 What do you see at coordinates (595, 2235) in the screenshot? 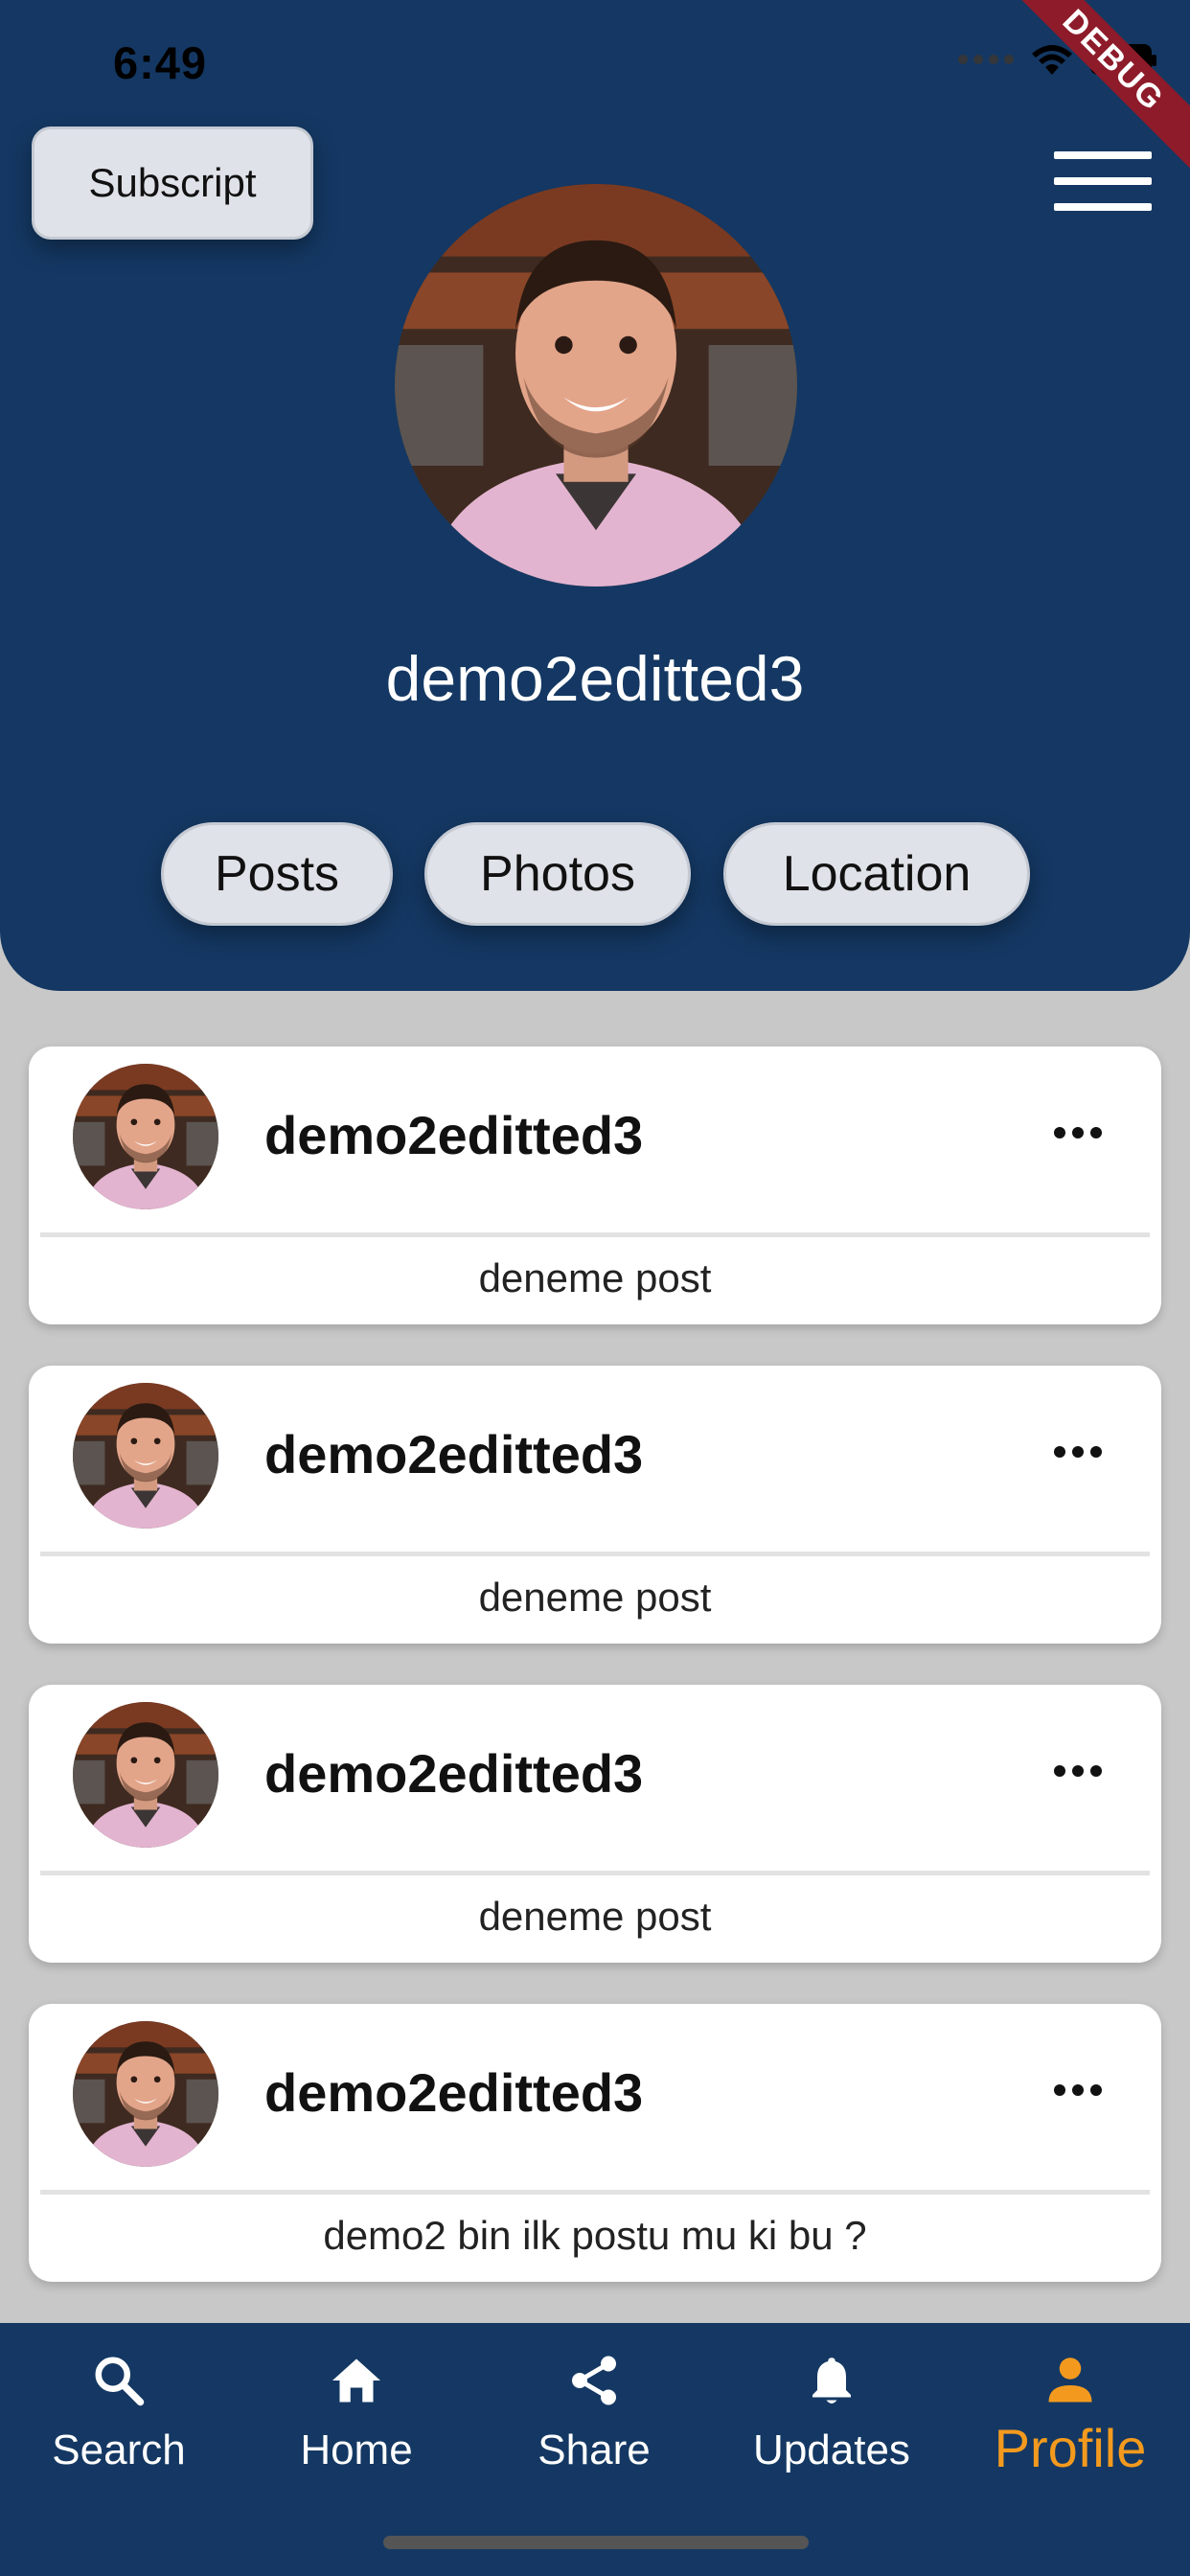
I see `post-text: demo2 bin ilk postu mu ki bu ?` at bounding box center [595, 2235].